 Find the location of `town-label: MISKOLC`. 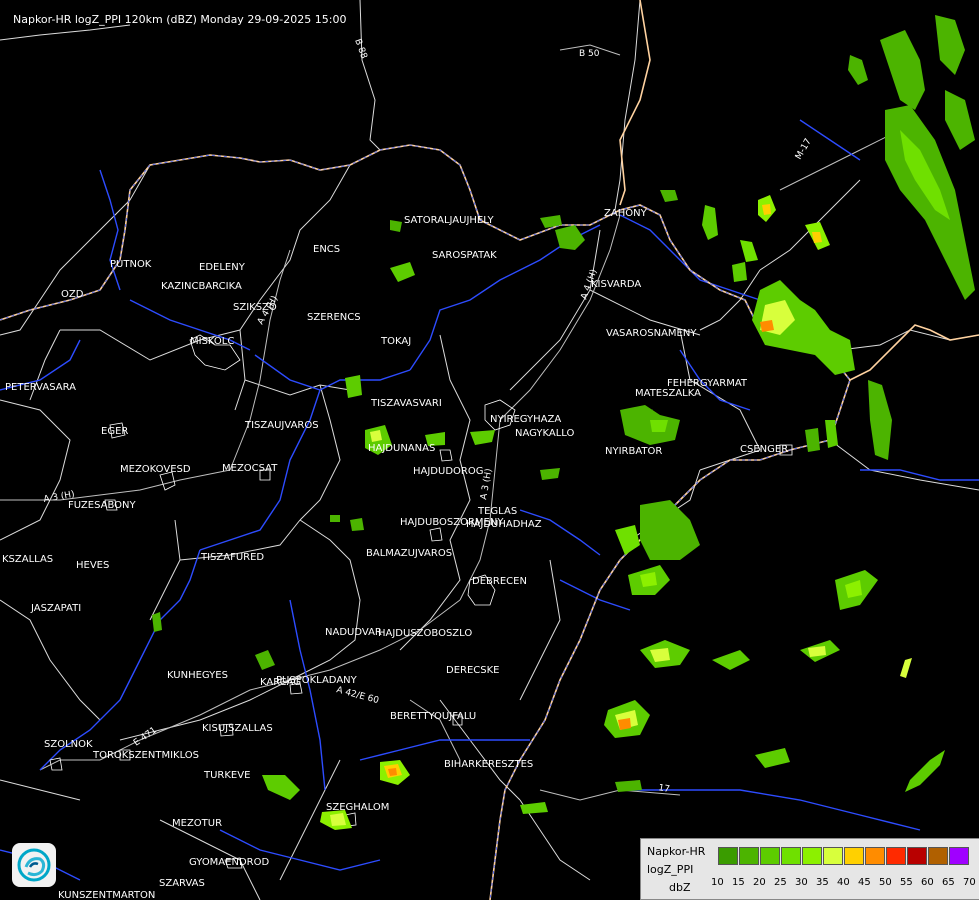

town-label: MISKOLC is located at coordinates (212, 341).